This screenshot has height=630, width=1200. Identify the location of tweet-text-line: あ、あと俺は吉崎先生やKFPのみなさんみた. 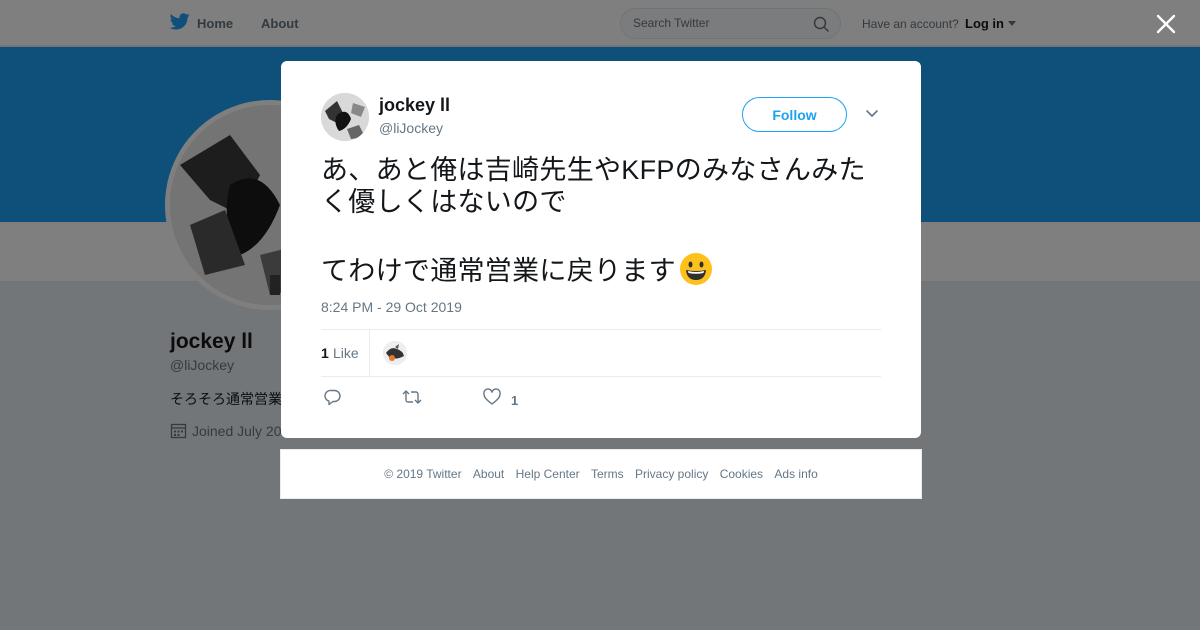
(593, 170).